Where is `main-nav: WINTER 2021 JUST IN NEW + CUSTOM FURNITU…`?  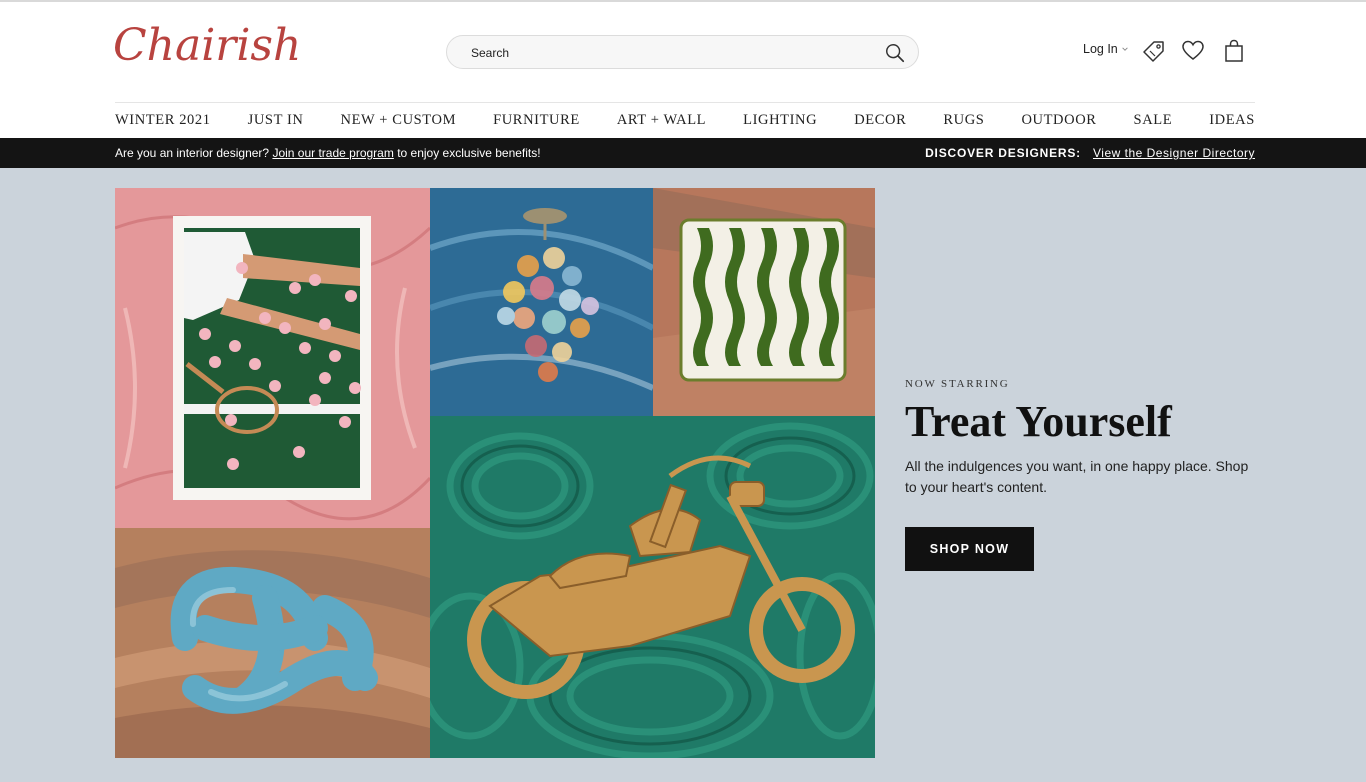 main-nav: WINTER 2021 JUST IN NEW + CUSTOM FURNITU… is located at coordinates (685, 120).